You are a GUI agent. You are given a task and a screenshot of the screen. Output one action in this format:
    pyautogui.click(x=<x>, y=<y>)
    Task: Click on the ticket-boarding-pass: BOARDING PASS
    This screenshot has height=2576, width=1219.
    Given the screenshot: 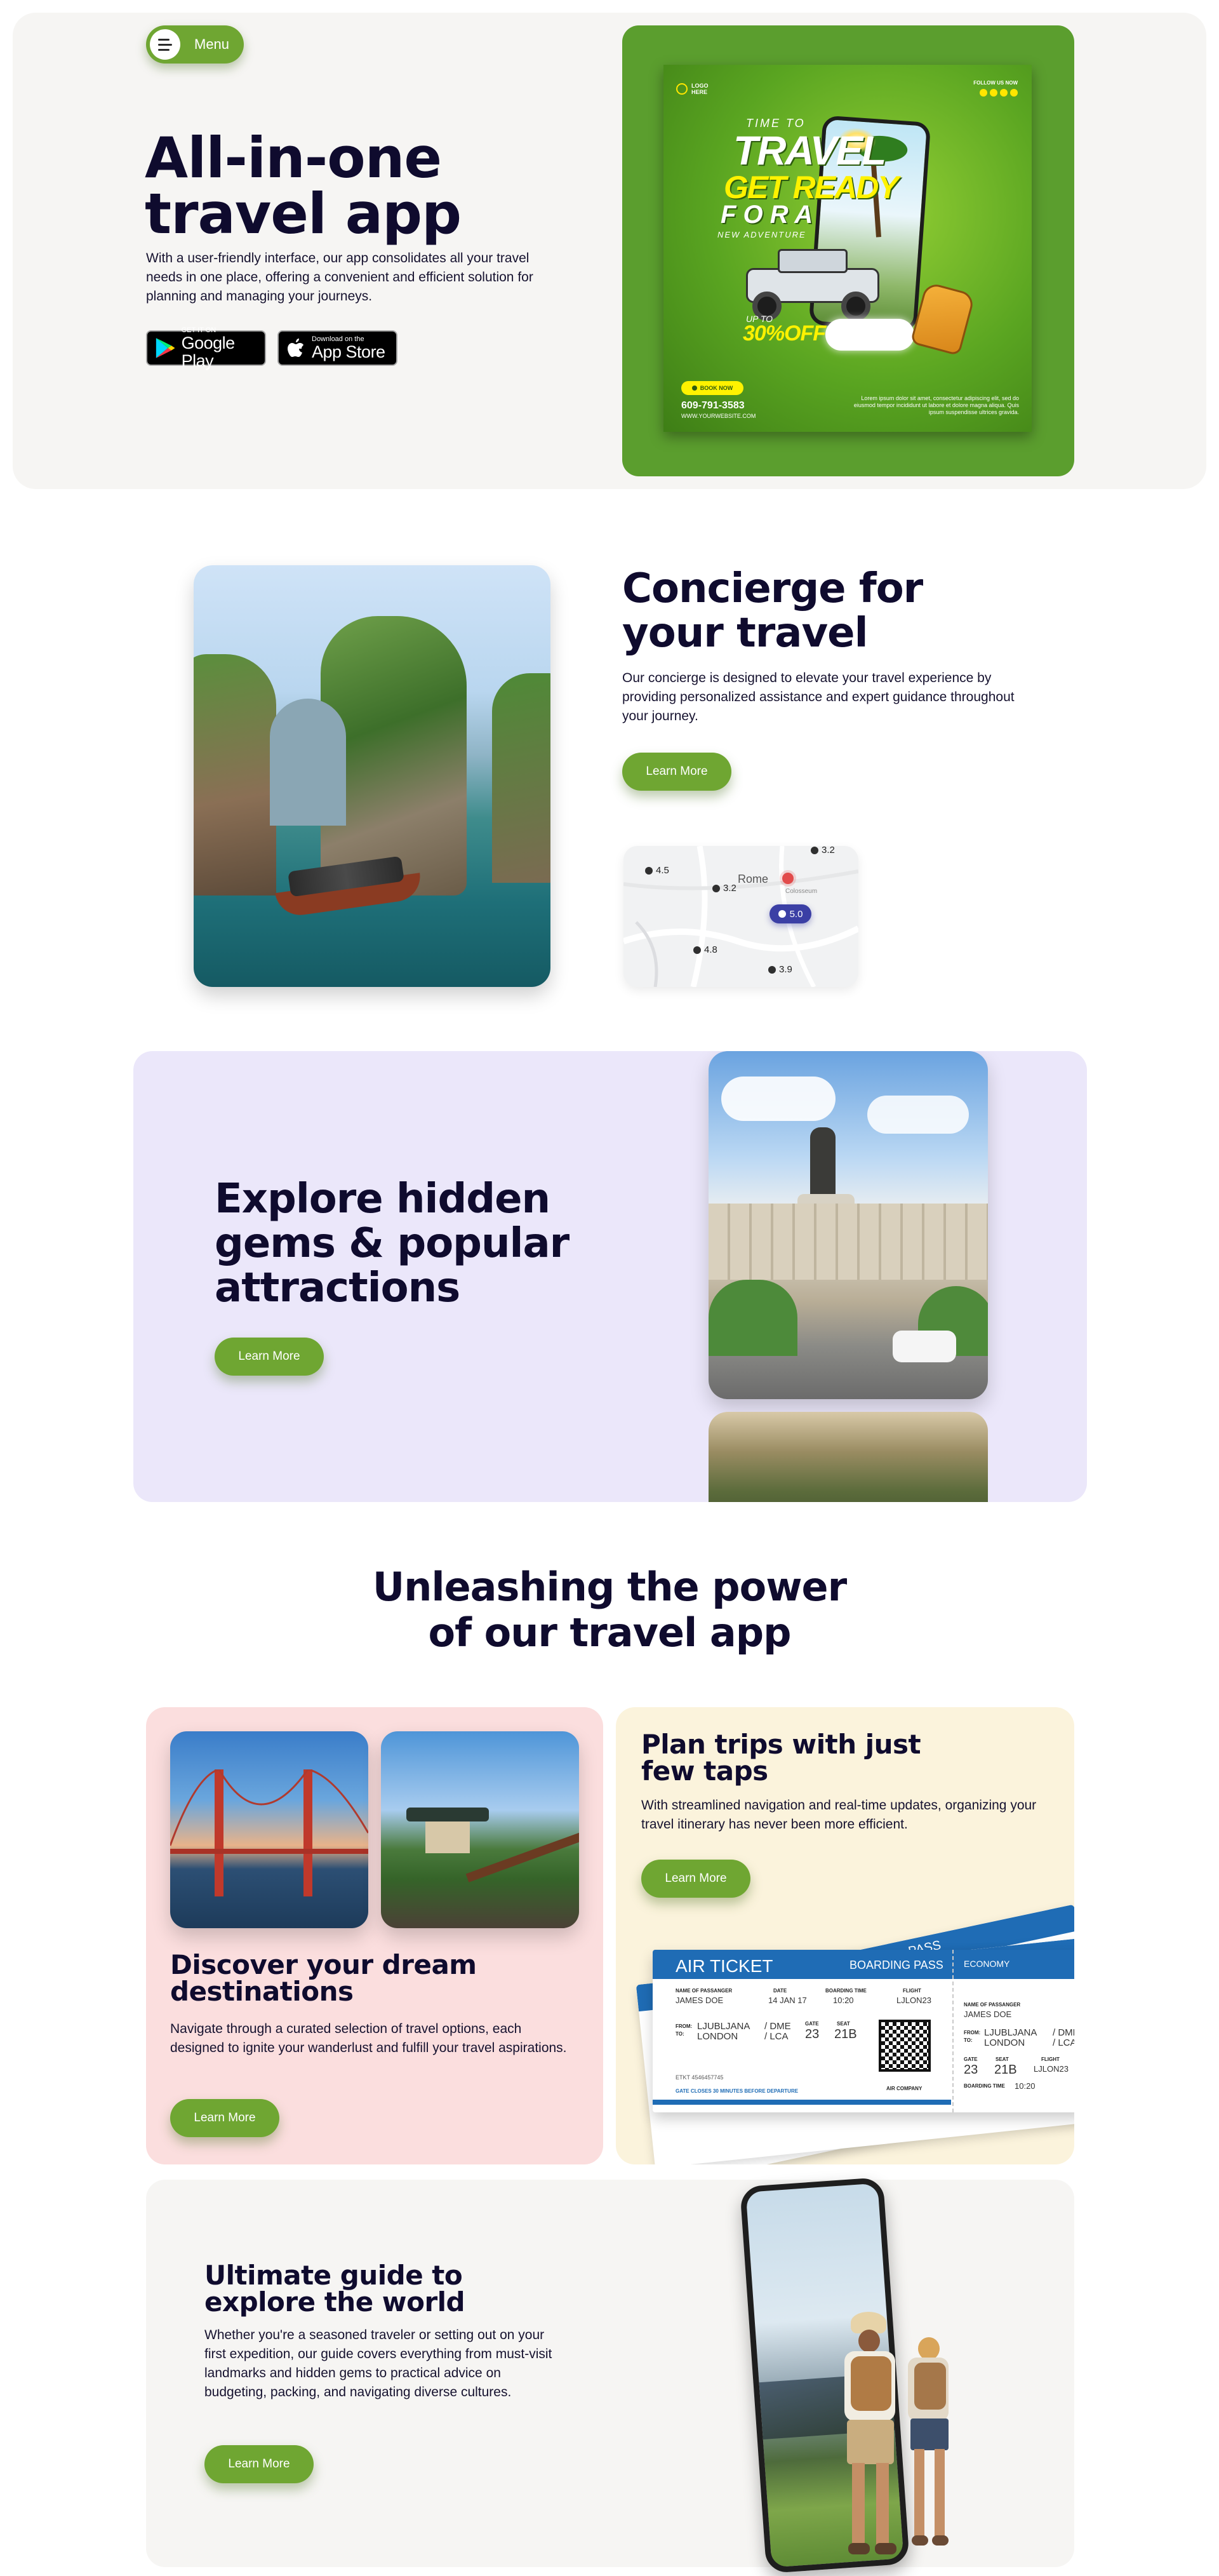 What is the action you would take?
    pyautogui.click(x=896, y=1965)
    